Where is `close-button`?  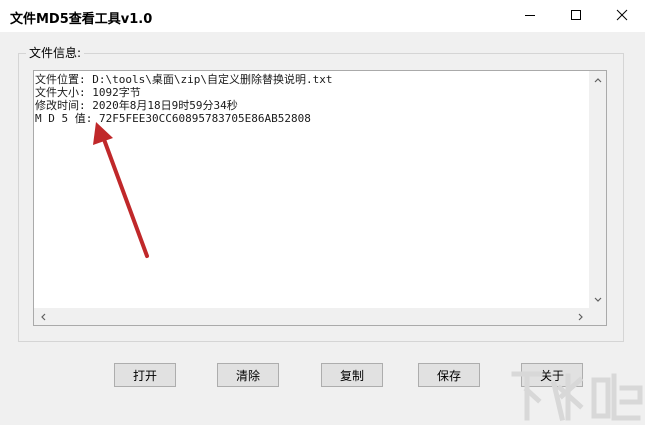
close-button is located at coordinates (622, 15).